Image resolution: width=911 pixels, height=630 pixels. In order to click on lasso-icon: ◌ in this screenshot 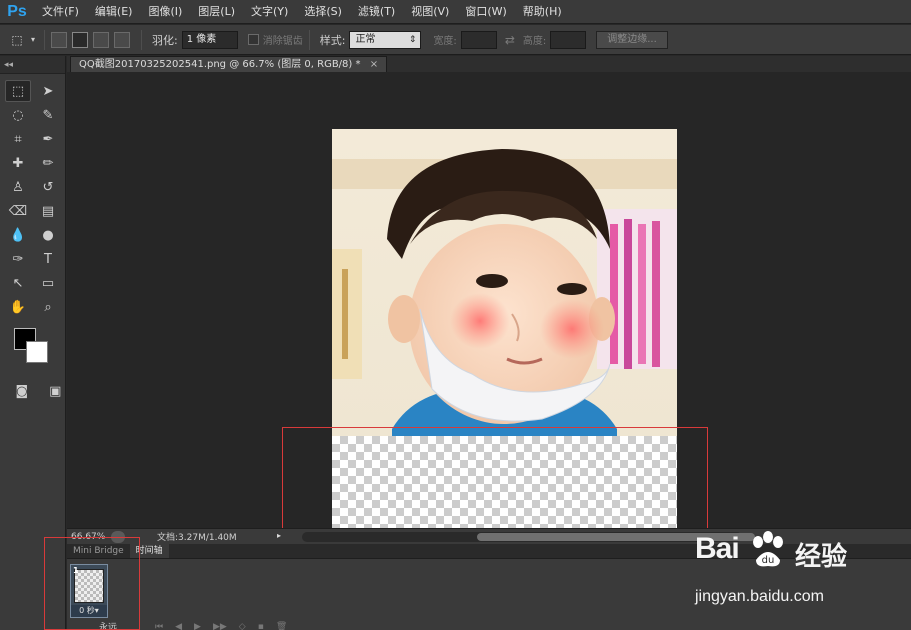, I will do `click(18, 115)`.